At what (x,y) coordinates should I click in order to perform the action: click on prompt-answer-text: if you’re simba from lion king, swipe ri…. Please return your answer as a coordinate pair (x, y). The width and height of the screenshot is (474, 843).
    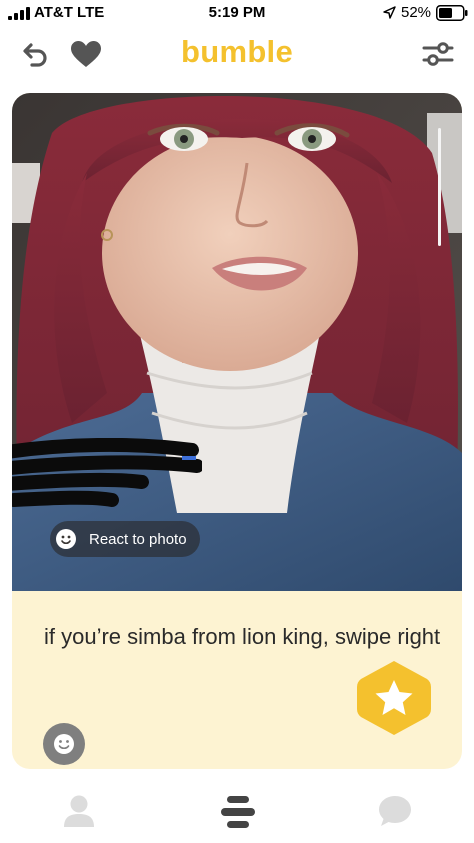
    Looking at the image, I should click on (242, 636).